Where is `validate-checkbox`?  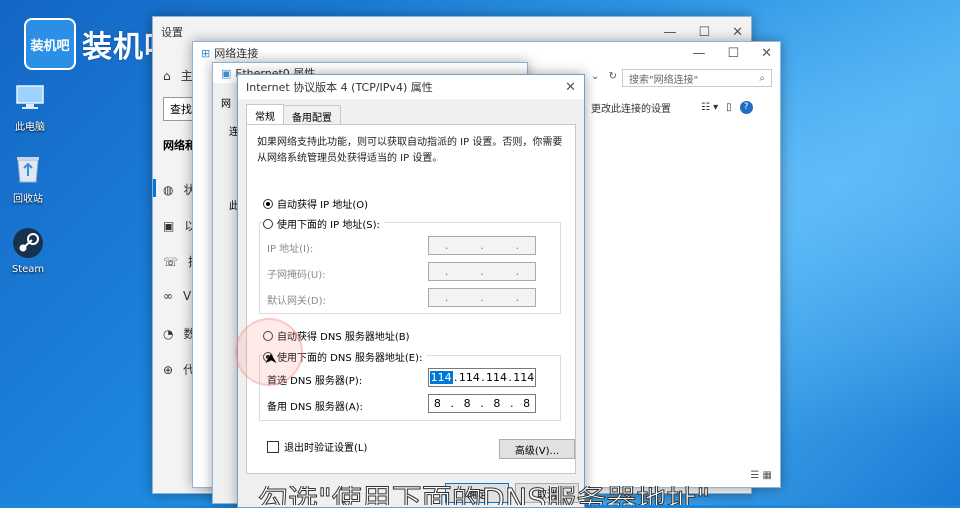 validate-checkbox is located at coordinates (273, 446).